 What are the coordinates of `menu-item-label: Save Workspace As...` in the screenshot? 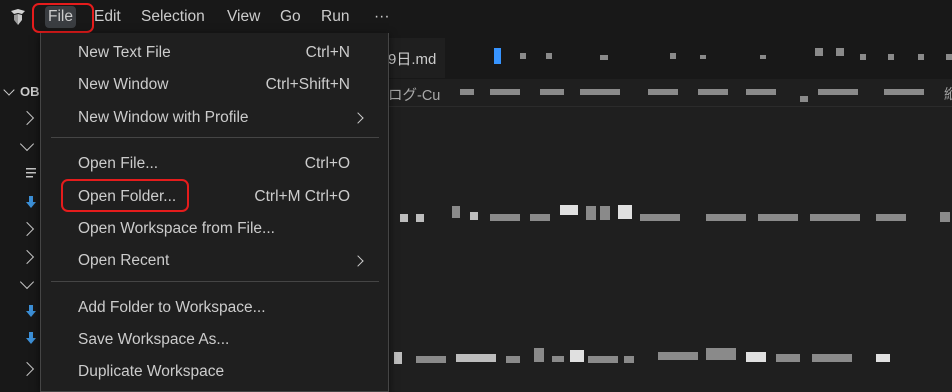 It's located at (154, 339).